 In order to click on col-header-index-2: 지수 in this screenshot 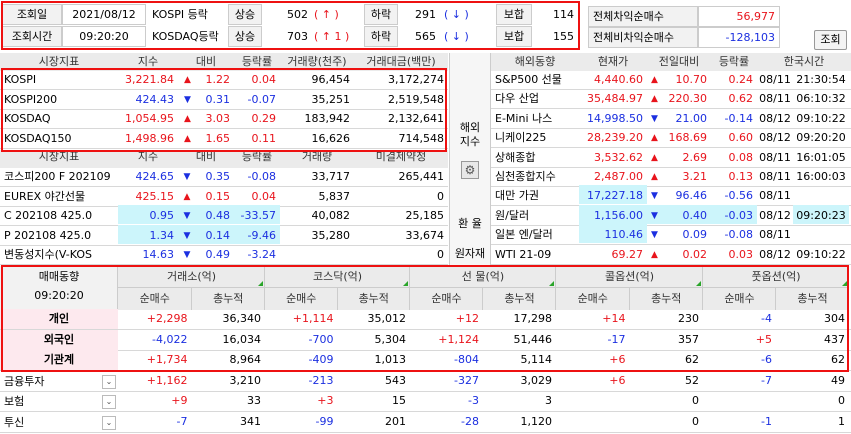, I will do `click(148, 156)`.